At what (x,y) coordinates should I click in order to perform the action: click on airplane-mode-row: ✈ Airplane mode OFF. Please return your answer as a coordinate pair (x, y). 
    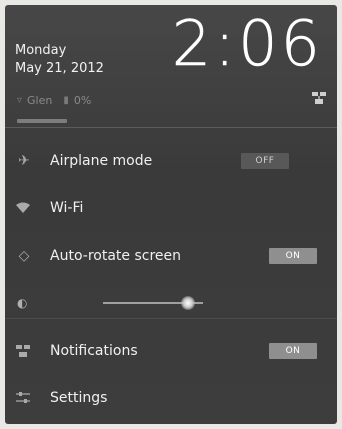
    Looking at the image, I should click on (171, 161).